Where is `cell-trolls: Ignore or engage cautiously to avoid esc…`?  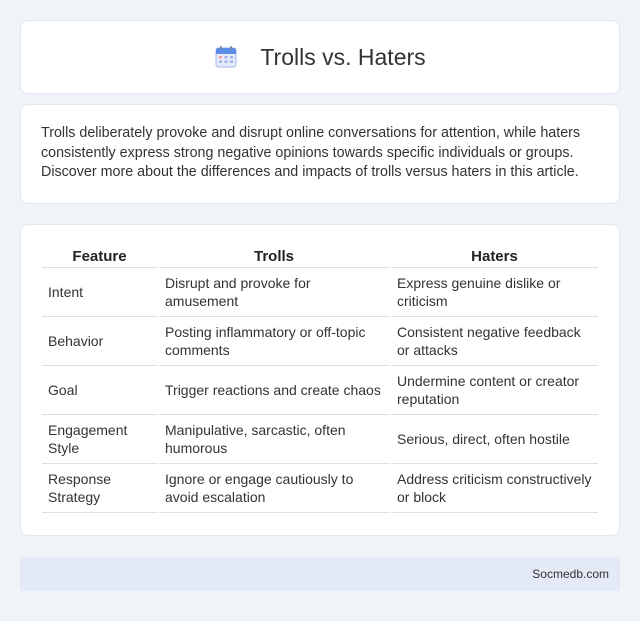
cell-trolls: Ignore or engage cautiously to avoid esc… is located at coordinates (274, 488).